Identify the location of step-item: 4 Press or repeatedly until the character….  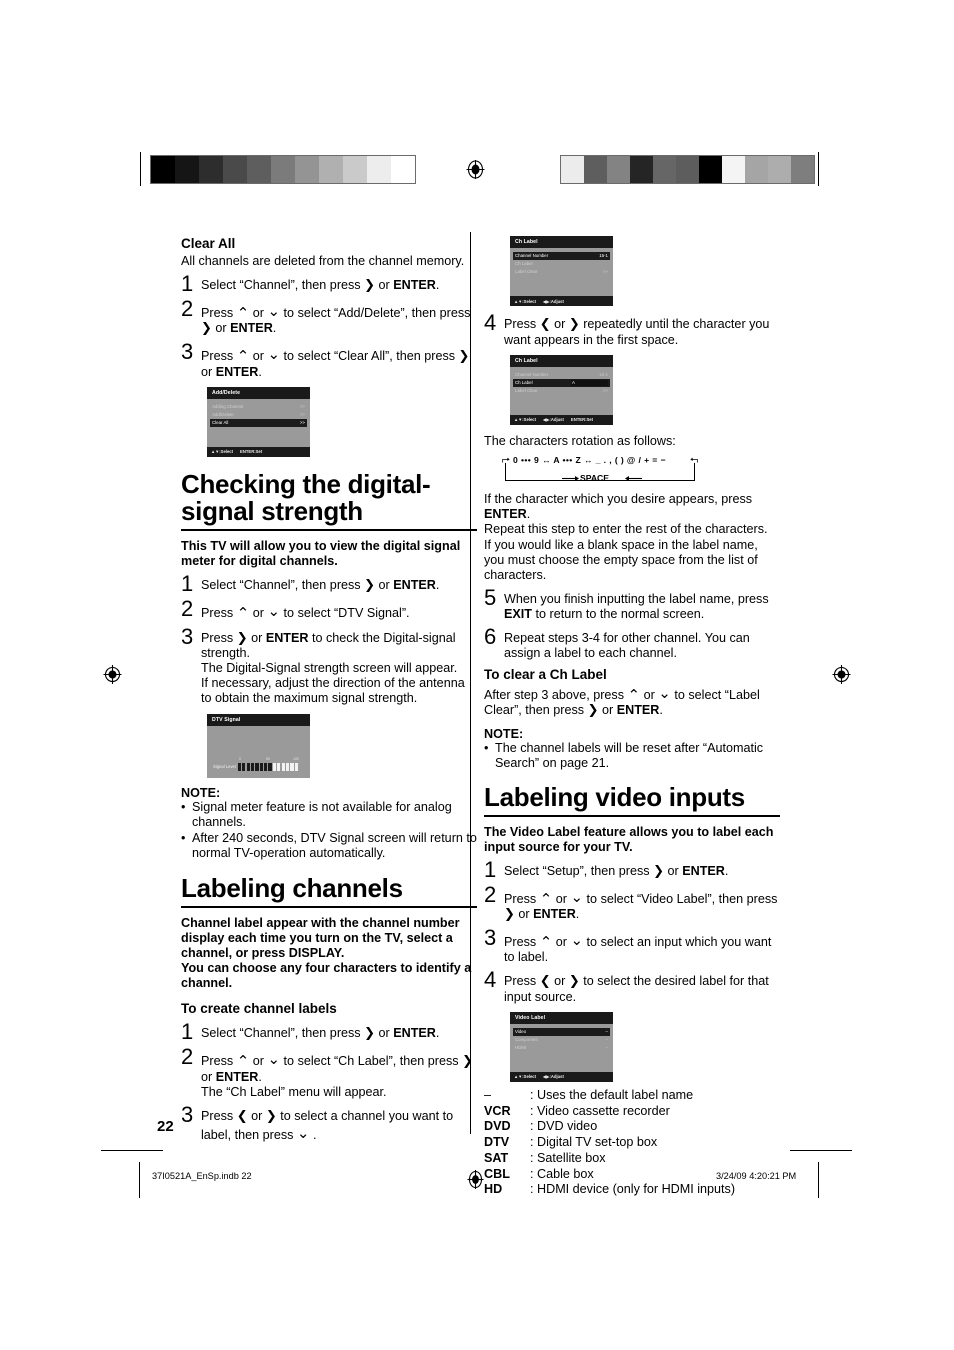
(632, 330).